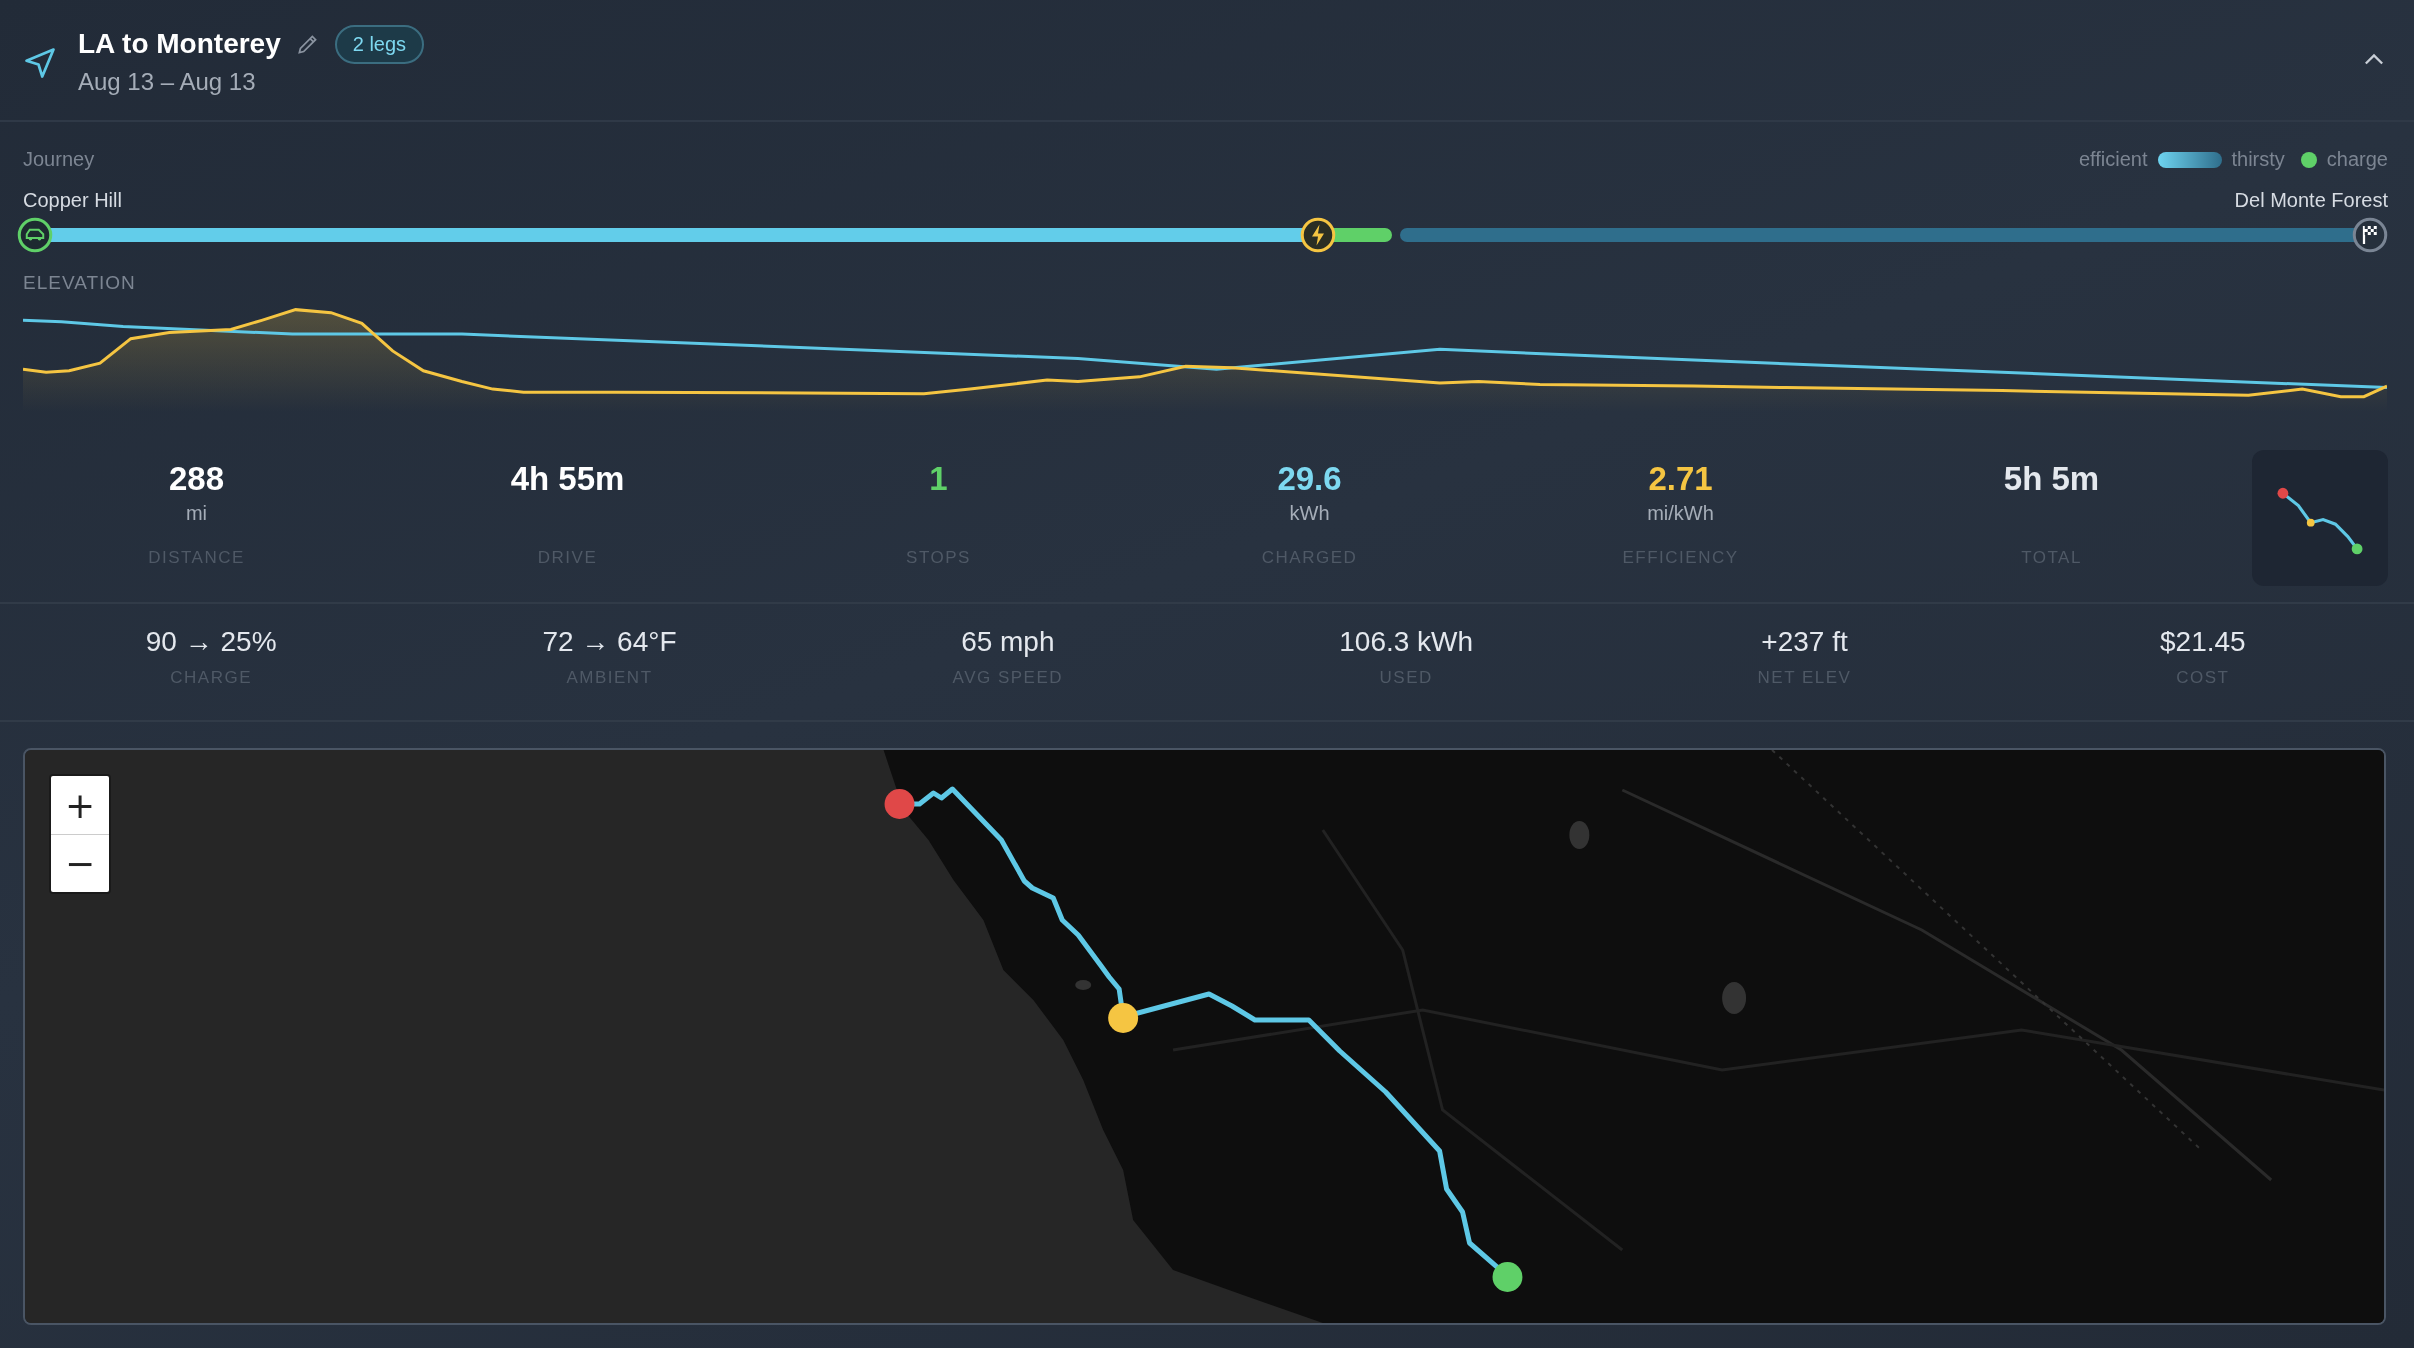 The width and height of the screenshot is (2414, 1348). I want to click on navigation-icon, so click(40, 63).